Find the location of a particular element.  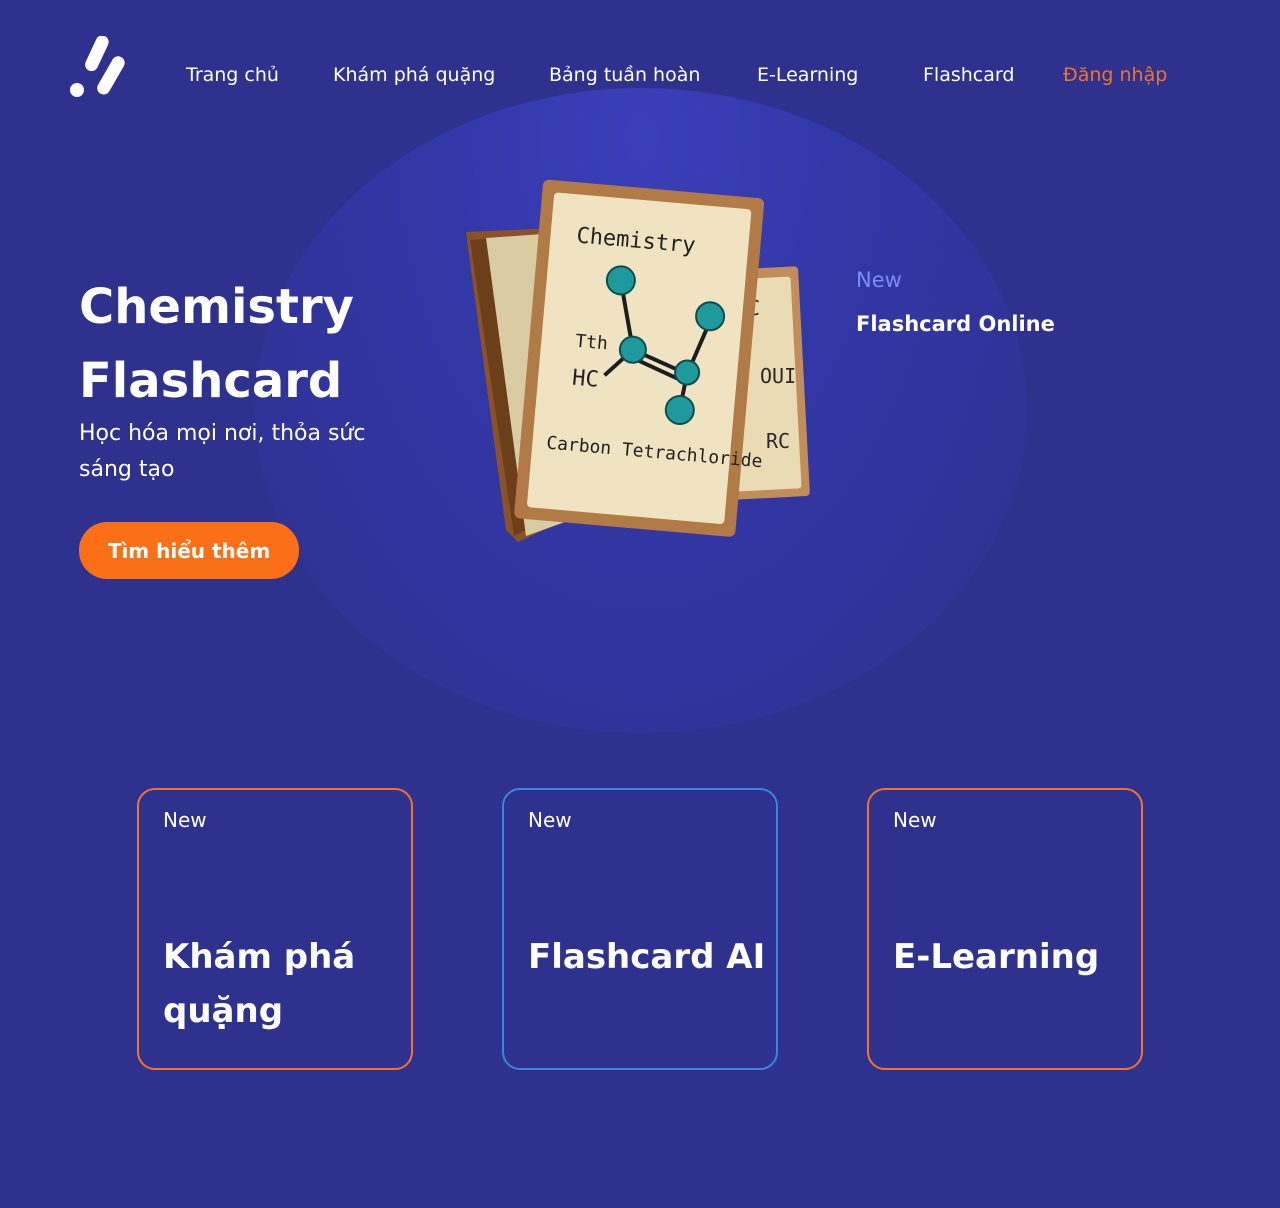

learn-more-button: Tìm hiểu thêm is located at coordinates (189, 550).